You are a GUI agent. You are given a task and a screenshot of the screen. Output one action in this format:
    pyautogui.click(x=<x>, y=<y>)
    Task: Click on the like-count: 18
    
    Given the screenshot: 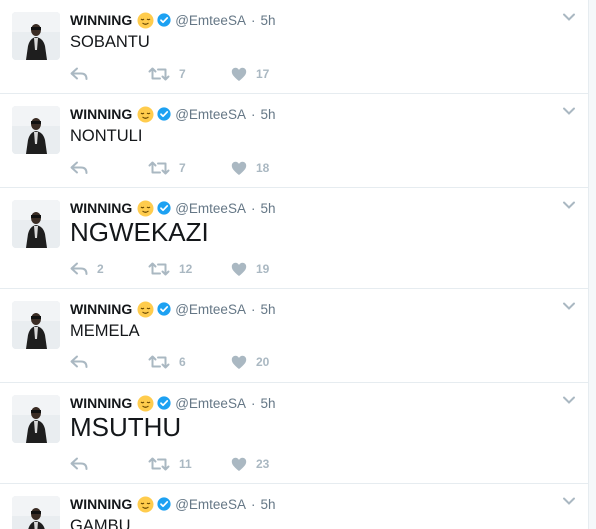 What is the action you would take?
    pyautogui.click(x=263, y=168)
    